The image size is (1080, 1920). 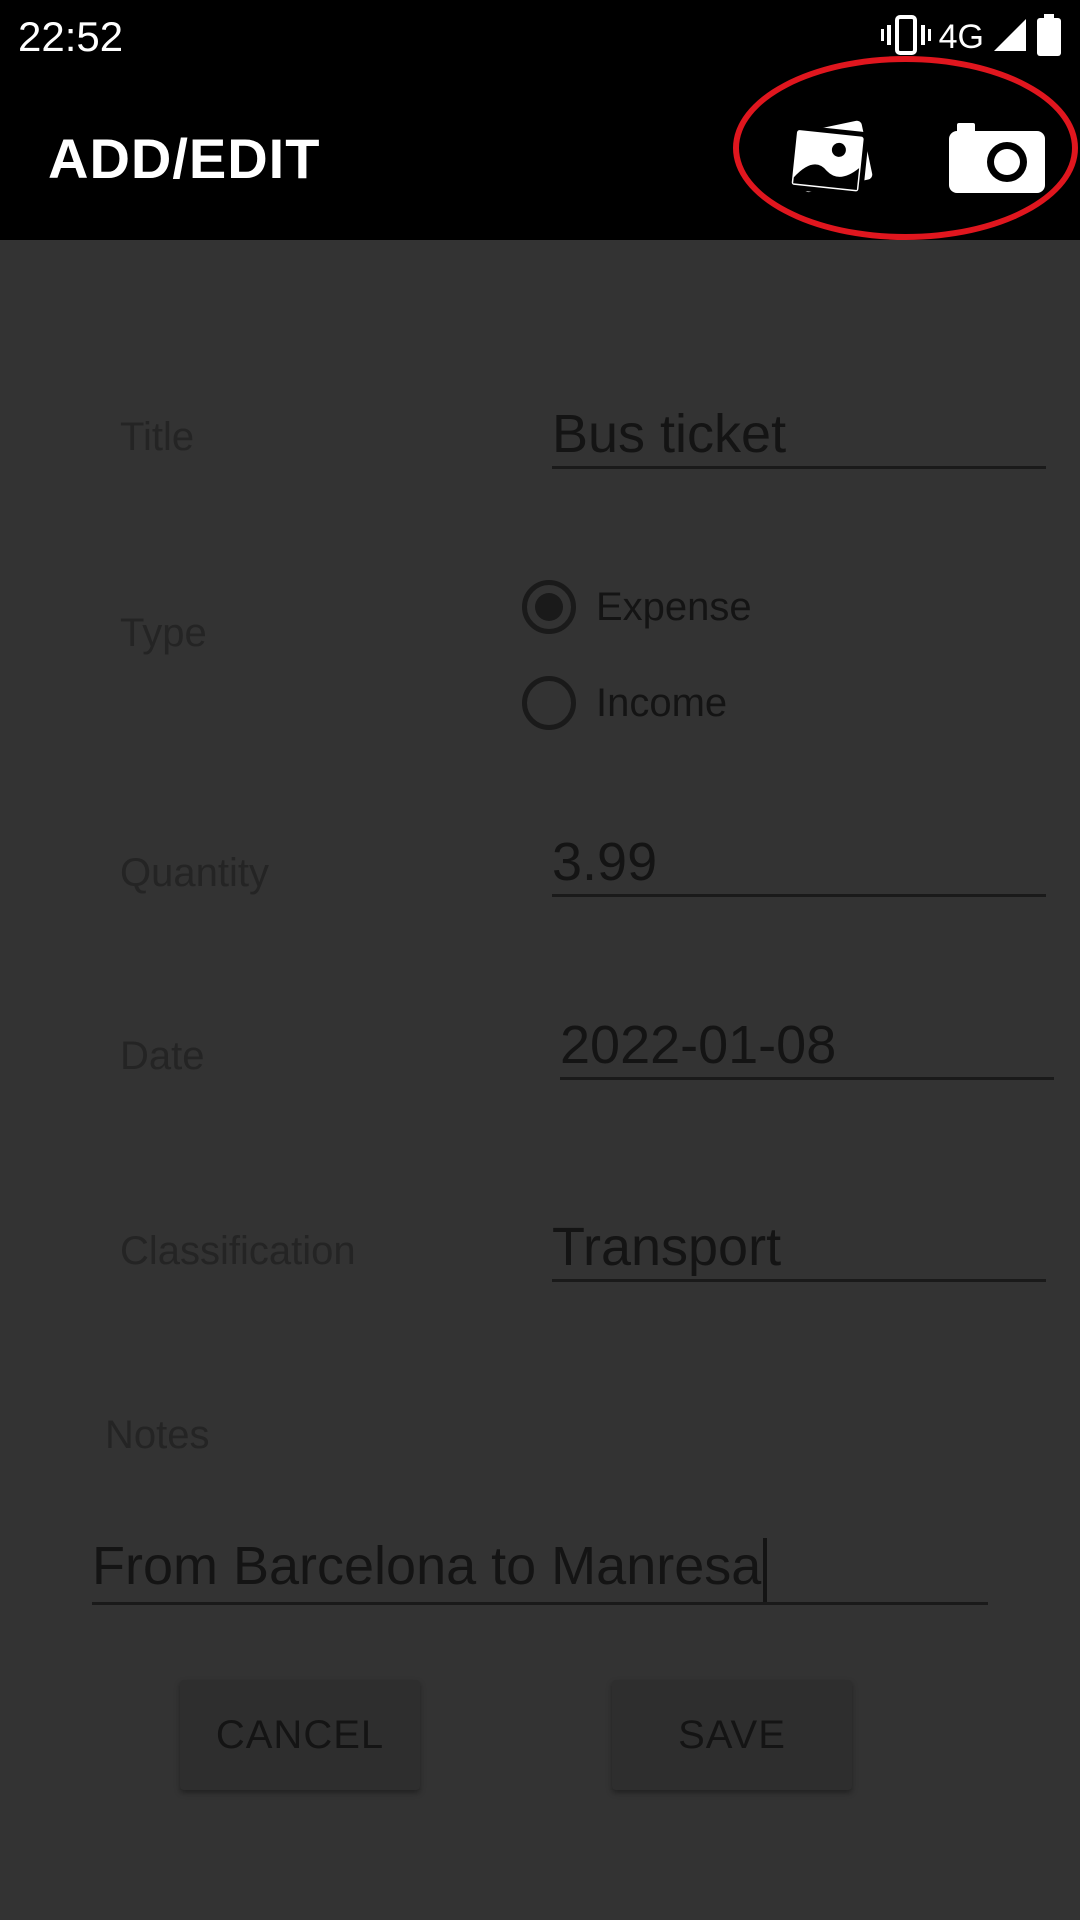 I want to click on notes-text: From Barcelona to Manresa, so click(x=427, y=1566).